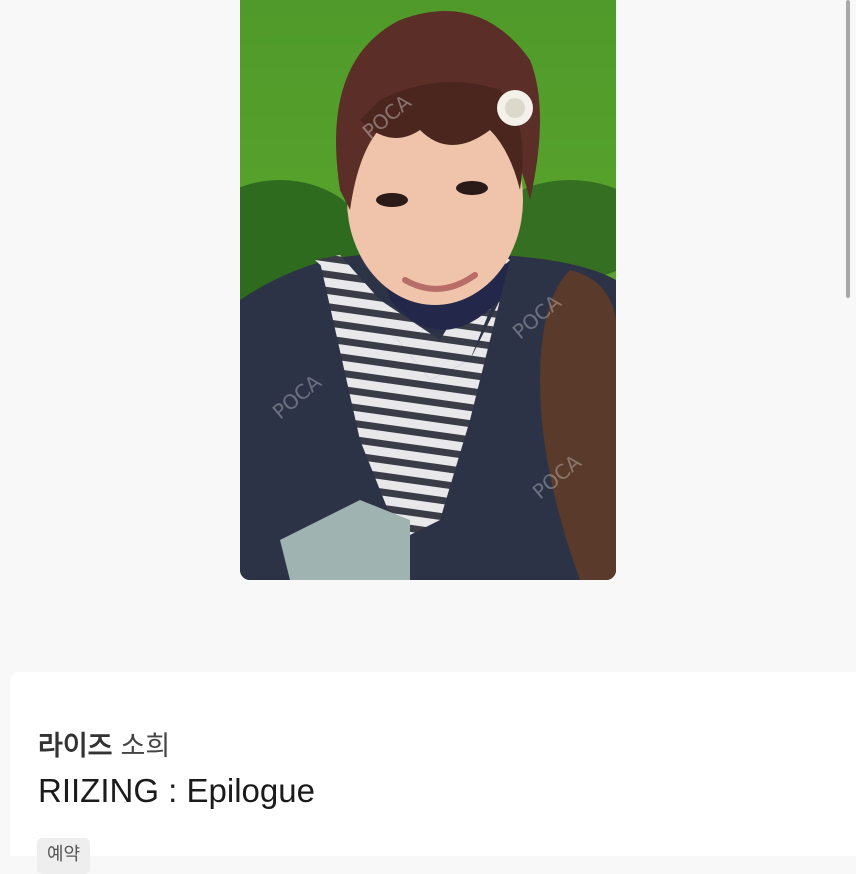 The height and width of the screenshot is (874, 856). What do you see at coordinates (64, 856) in the screenshot?
I see `status-badge: 예약` at bounding box center [64, 856].